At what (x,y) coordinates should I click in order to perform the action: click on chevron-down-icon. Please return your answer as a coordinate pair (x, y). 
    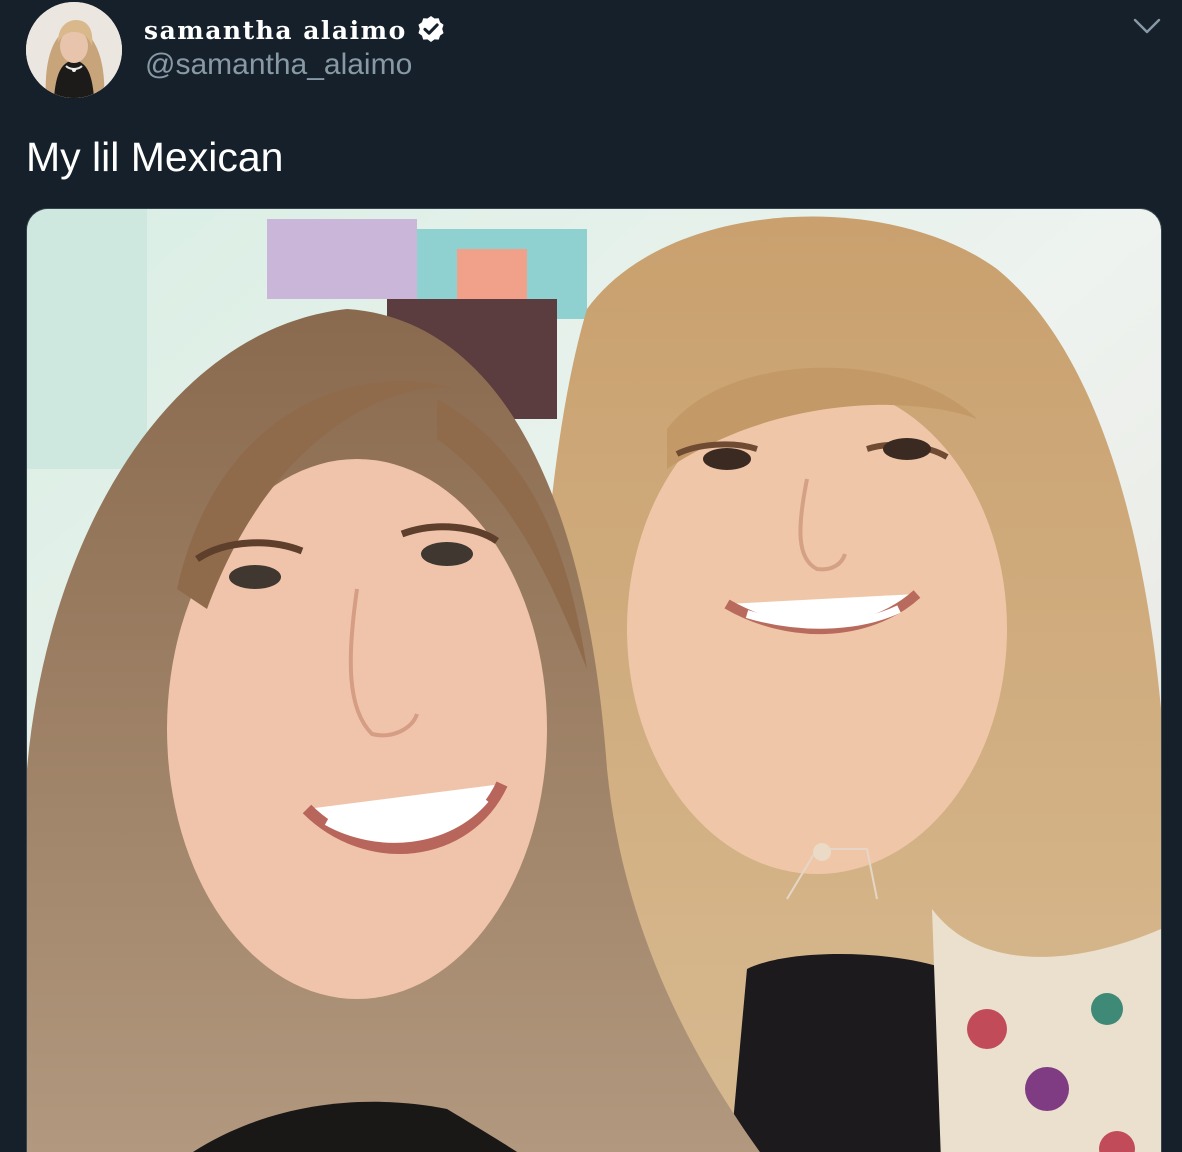
    Looking at the image, I should click on (1147, 26).